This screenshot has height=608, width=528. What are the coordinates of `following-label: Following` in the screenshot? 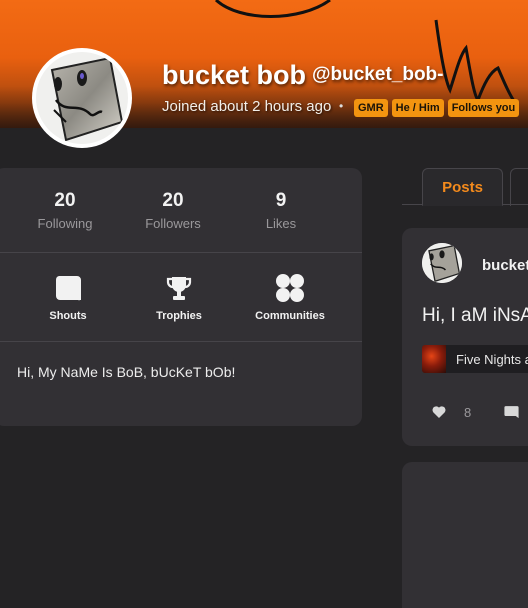 It's located at (65, 223).